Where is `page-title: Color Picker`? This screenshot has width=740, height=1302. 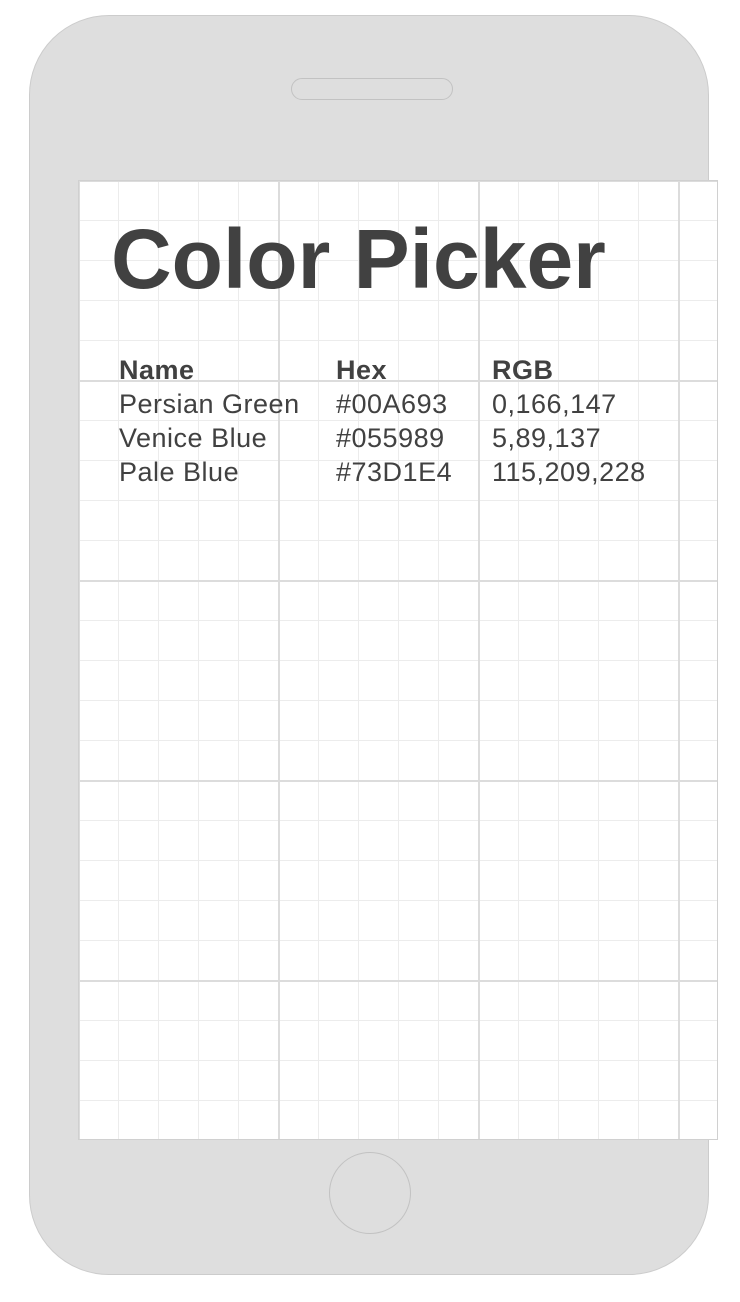 page-title: Color Picker is located at coordinates (358, 259).